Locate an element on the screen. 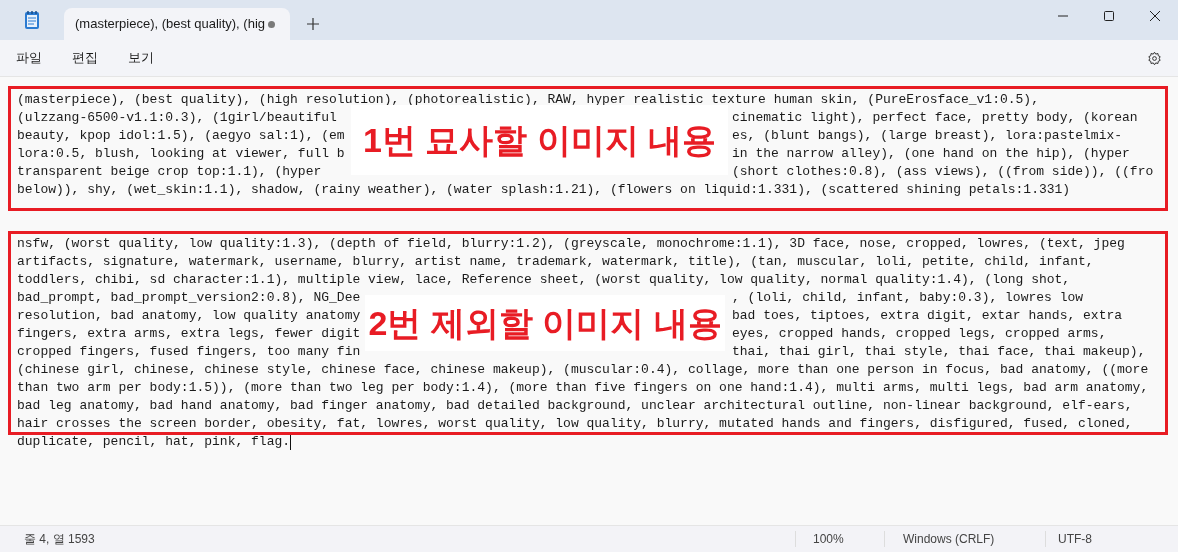  text-line: eyes, cropped hands, cropped legs, cropped arms, is located at coordinates (919, 334).